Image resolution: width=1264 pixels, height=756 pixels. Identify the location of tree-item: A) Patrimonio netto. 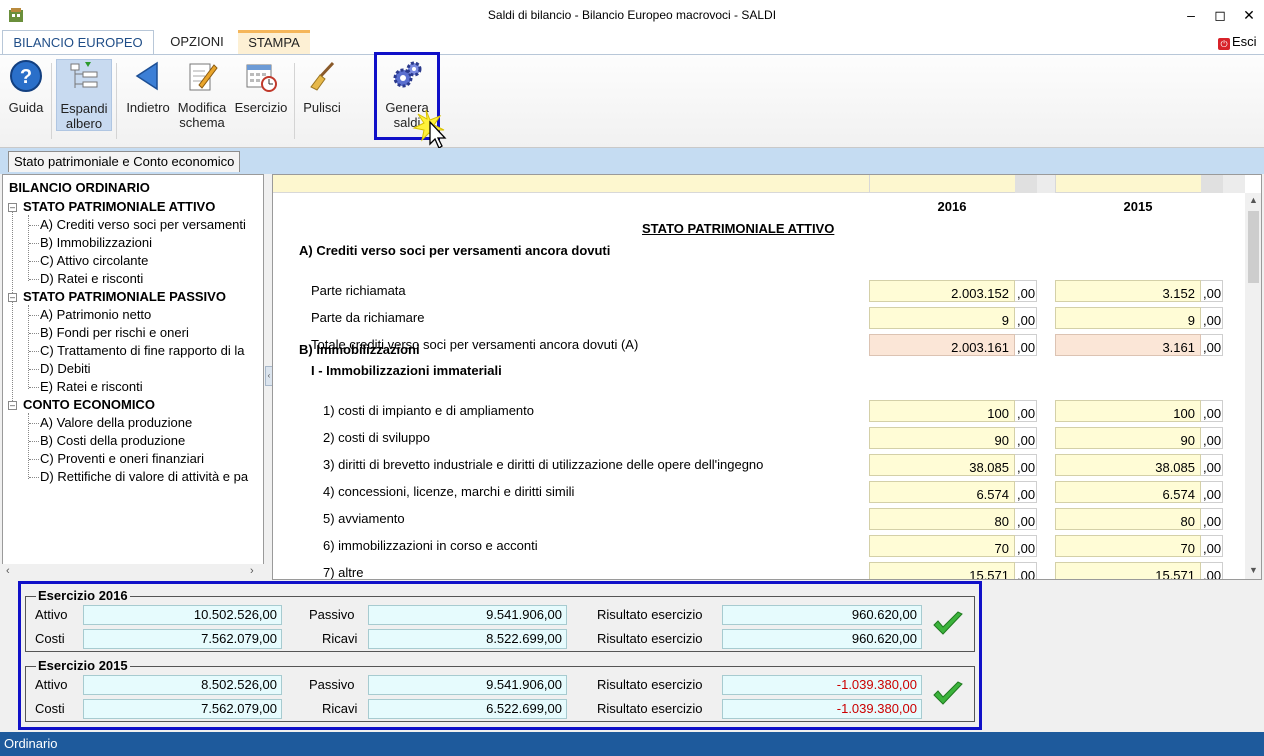
(95, 314).